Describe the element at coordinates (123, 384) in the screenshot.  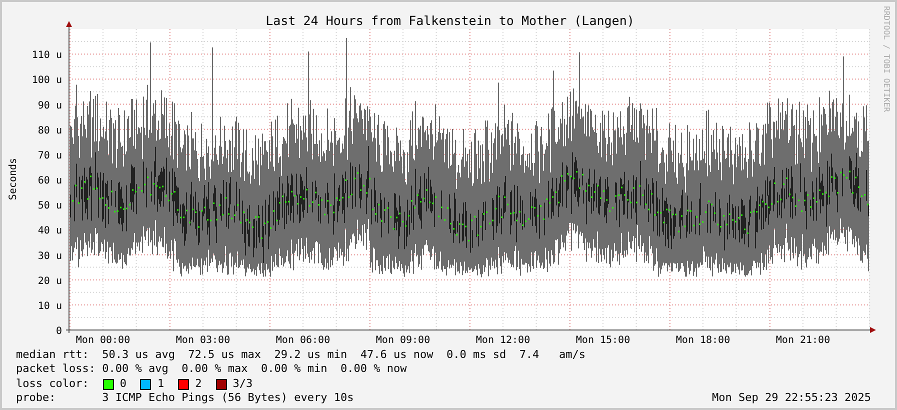
I see `loss-color-value: 0` at that location.